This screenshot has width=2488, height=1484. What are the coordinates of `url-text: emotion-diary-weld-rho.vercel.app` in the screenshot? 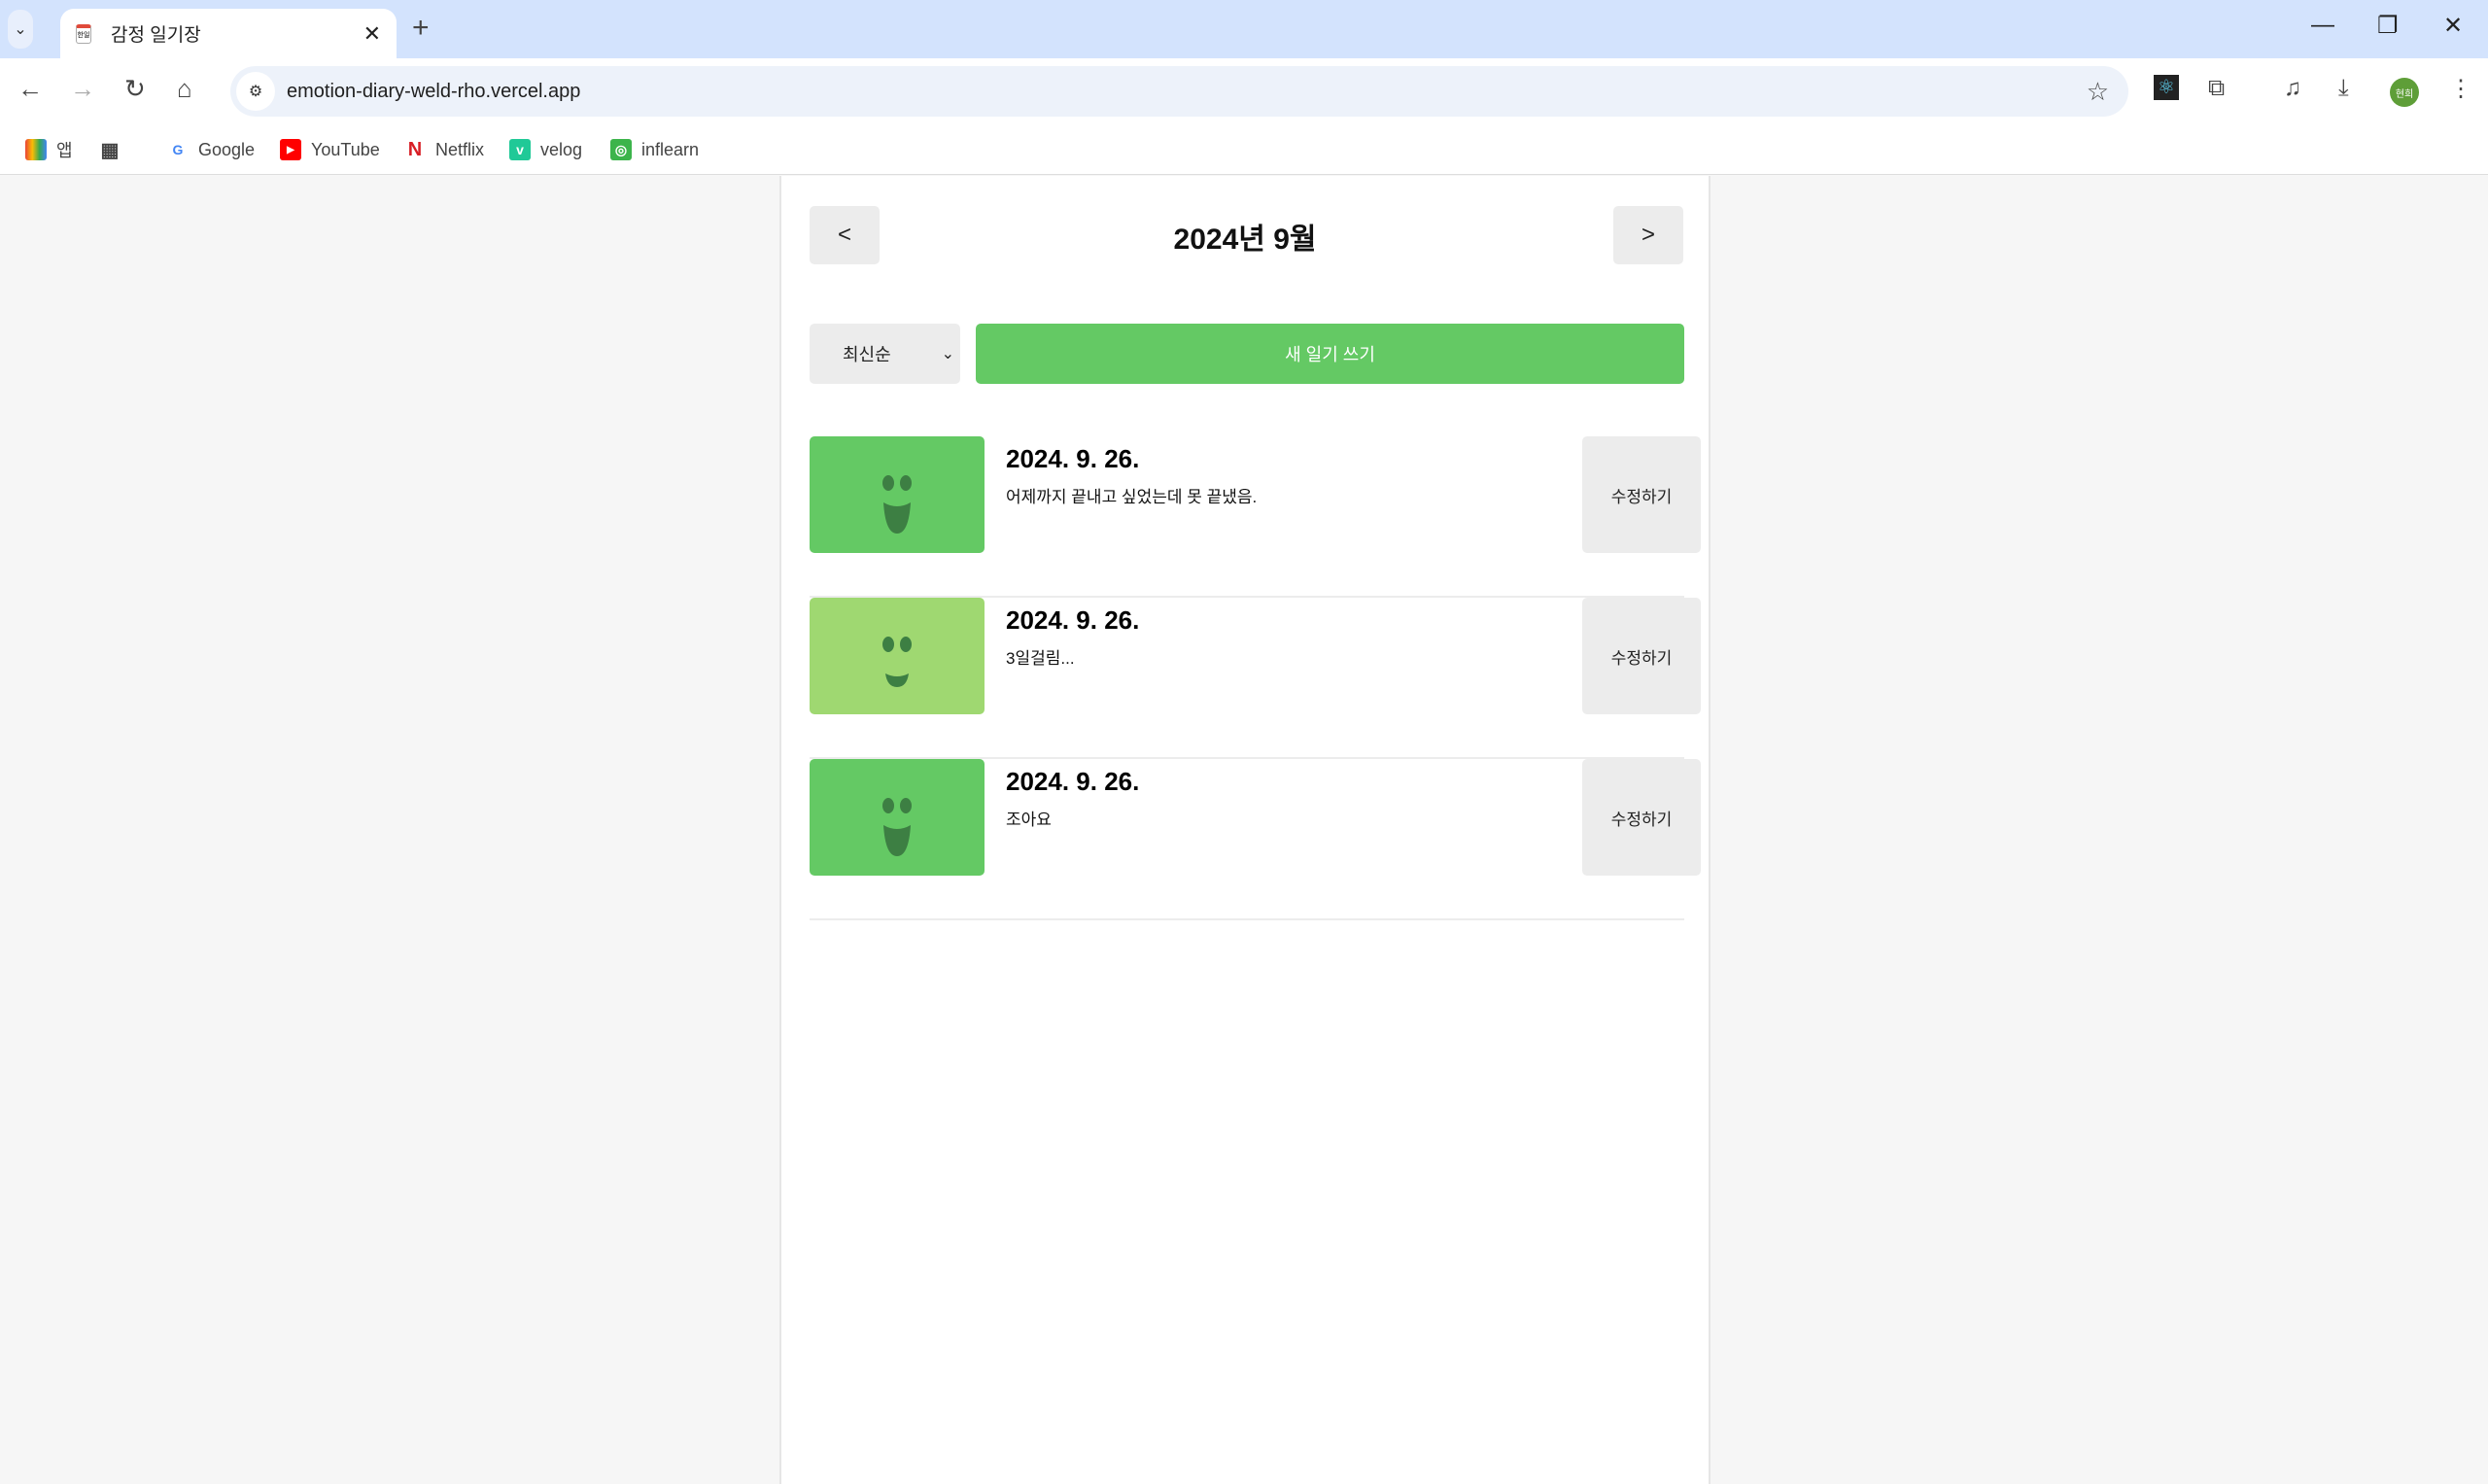 It's located at (1187, 92).